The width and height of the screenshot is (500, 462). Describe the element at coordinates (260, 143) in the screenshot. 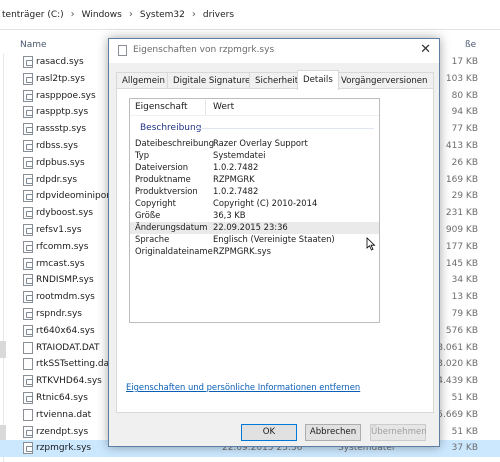

I see `property-value: Razer Overlay Support` at that location.